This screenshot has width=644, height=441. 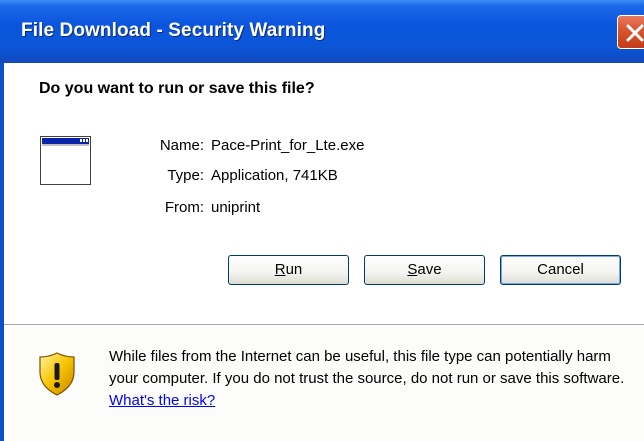 What do you see at coordinates (184, 207) in the screenshot?
I see `from-label: From:` at bounding box center [184, 207].